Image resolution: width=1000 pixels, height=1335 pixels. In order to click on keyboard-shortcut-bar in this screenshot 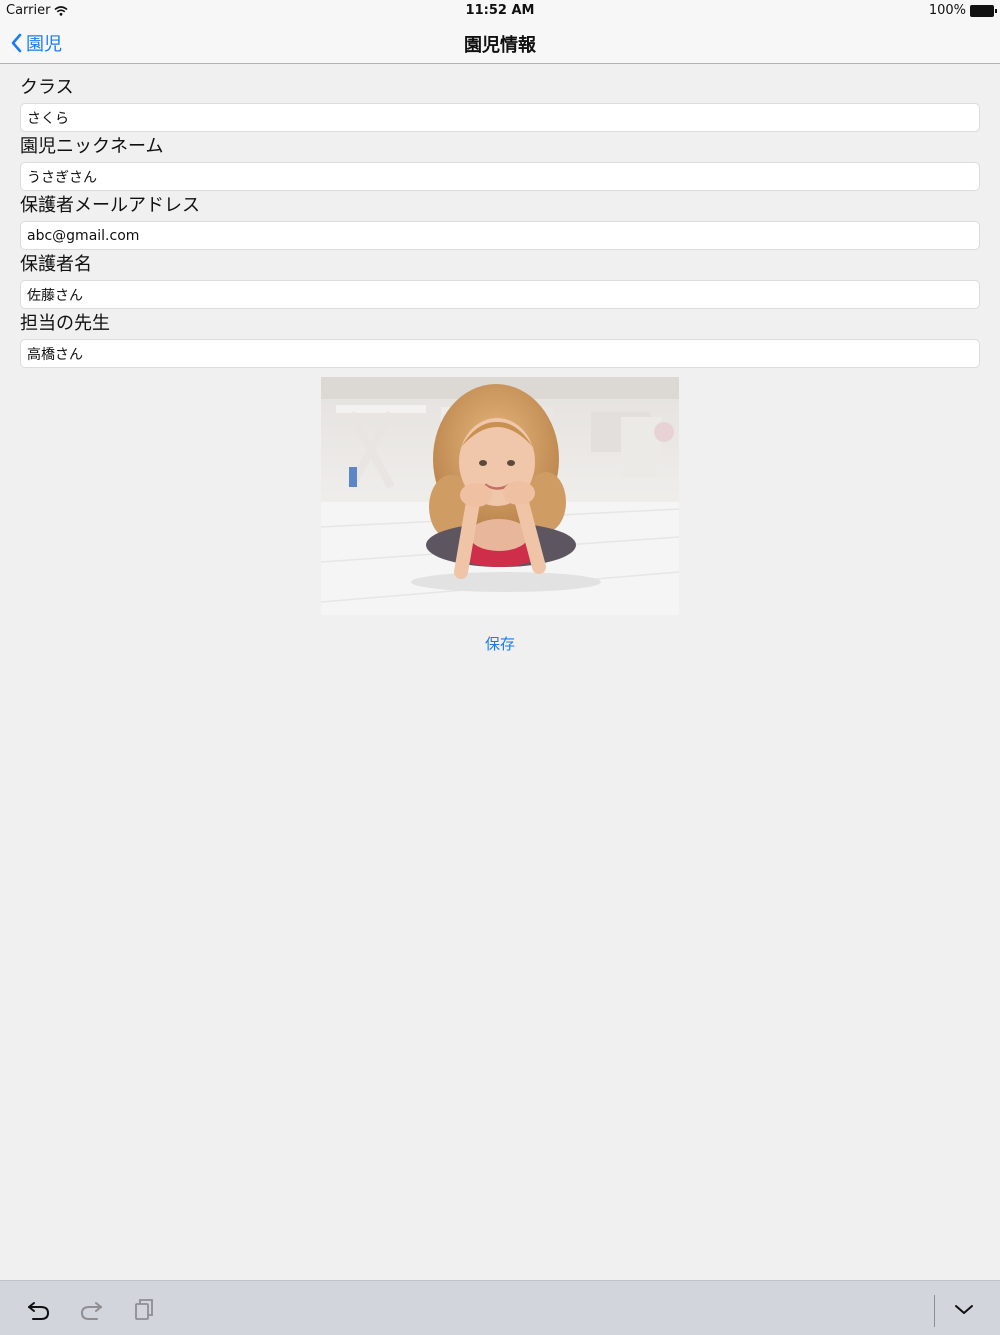, I will do `click(500, 1307)`.